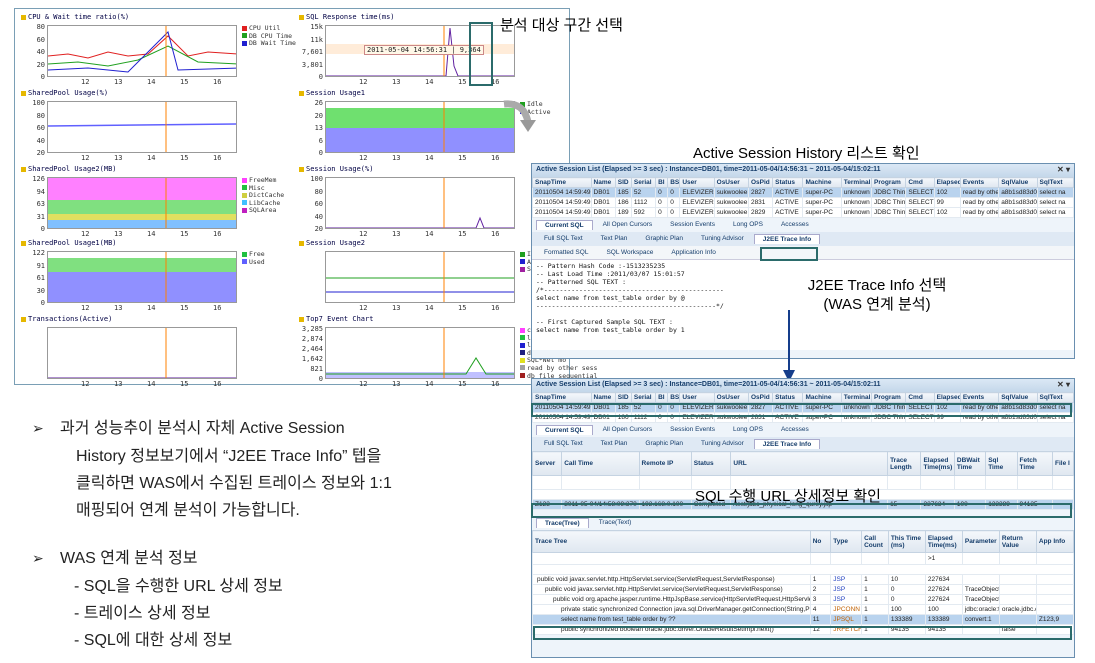  I want to click on tab: Current SQL, so click(564, 225).